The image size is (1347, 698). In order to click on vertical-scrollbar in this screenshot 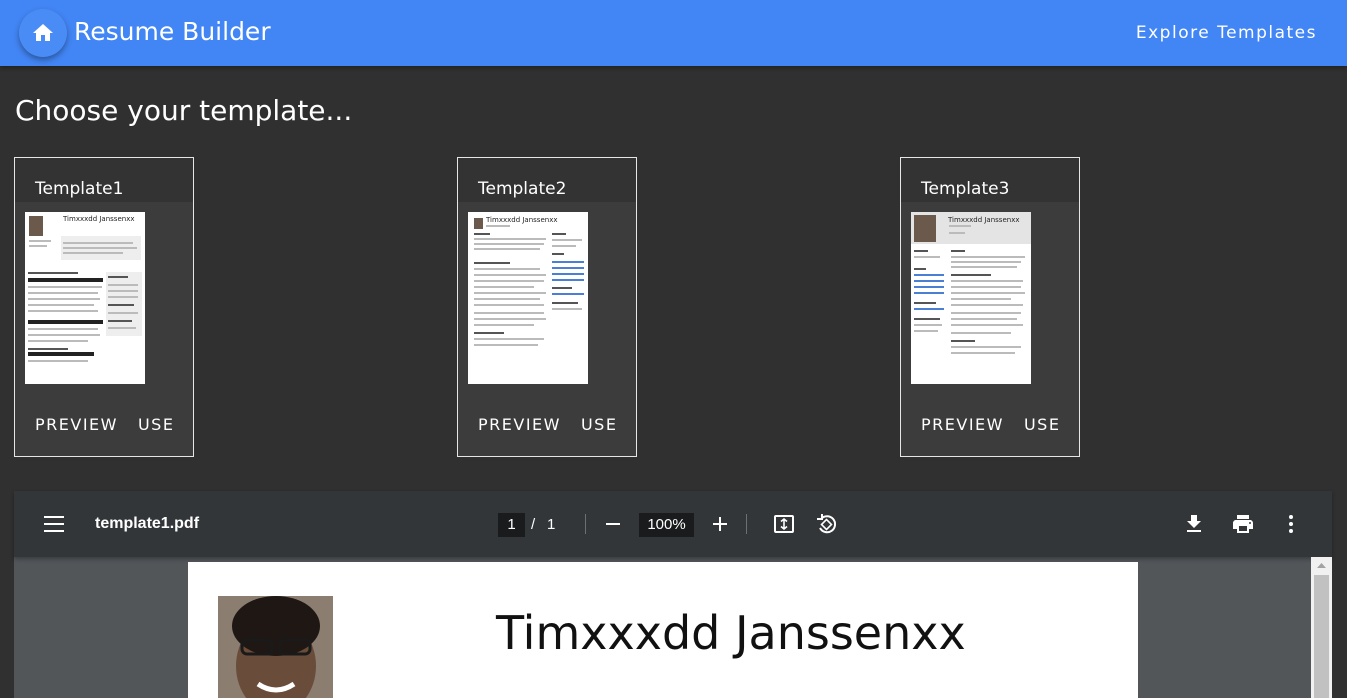, I will do `click(1321, 627)`.